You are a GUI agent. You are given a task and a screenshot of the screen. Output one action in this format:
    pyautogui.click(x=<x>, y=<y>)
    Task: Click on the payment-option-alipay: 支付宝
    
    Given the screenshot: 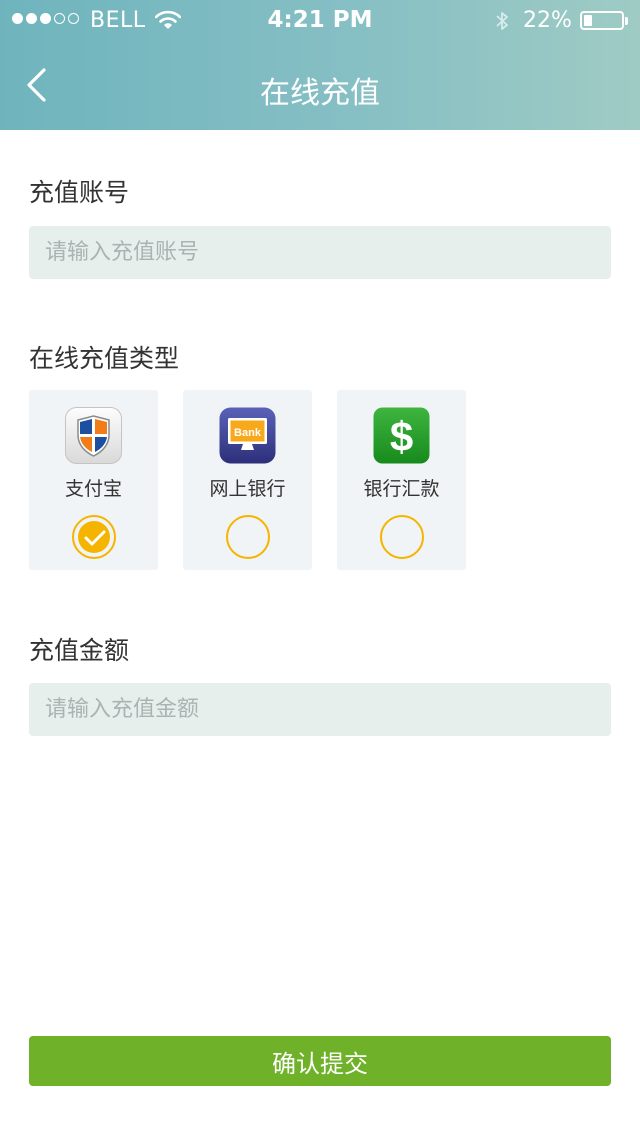 What is the action you would take?
    pyautogui.click(x=93, y=480)
    